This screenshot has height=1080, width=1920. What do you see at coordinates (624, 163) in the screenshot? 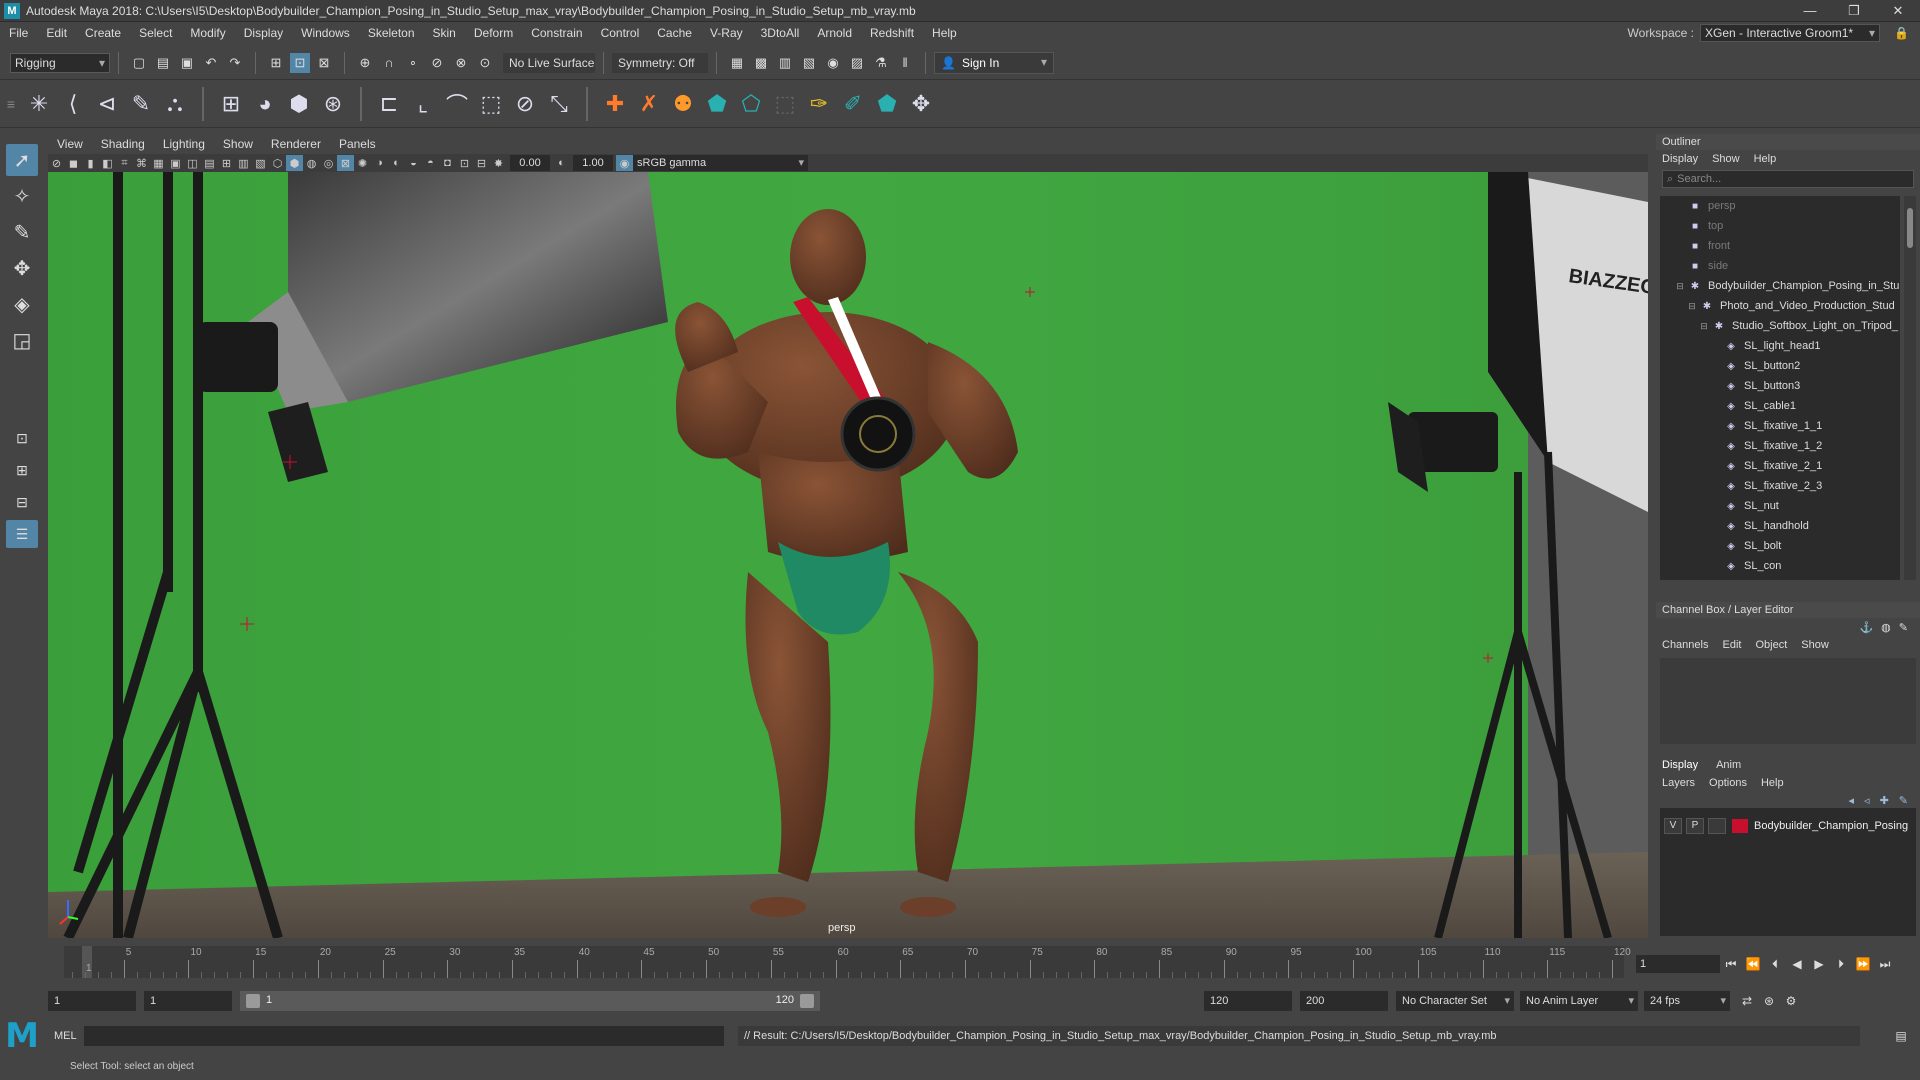
I see `color-management-icon: ◉` at bounding box center [624, 163].